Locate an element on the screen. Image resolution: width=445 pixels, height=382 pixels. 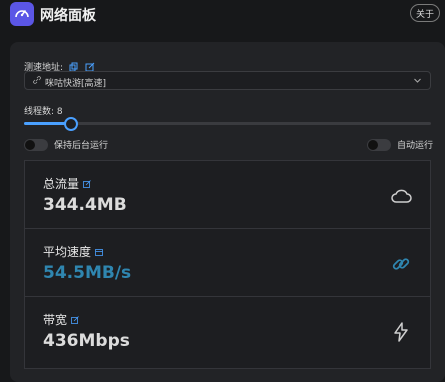
bandwidth-title: 带宽 is located at coordinates (55, 320).